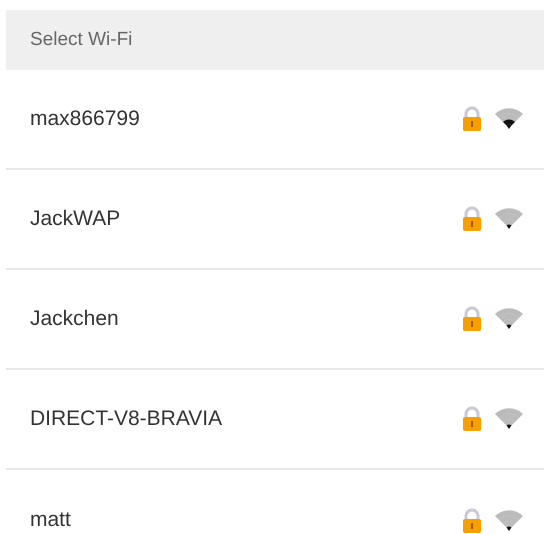  I want to click on header-title: Select Wi-Fi, so click(81, 40).